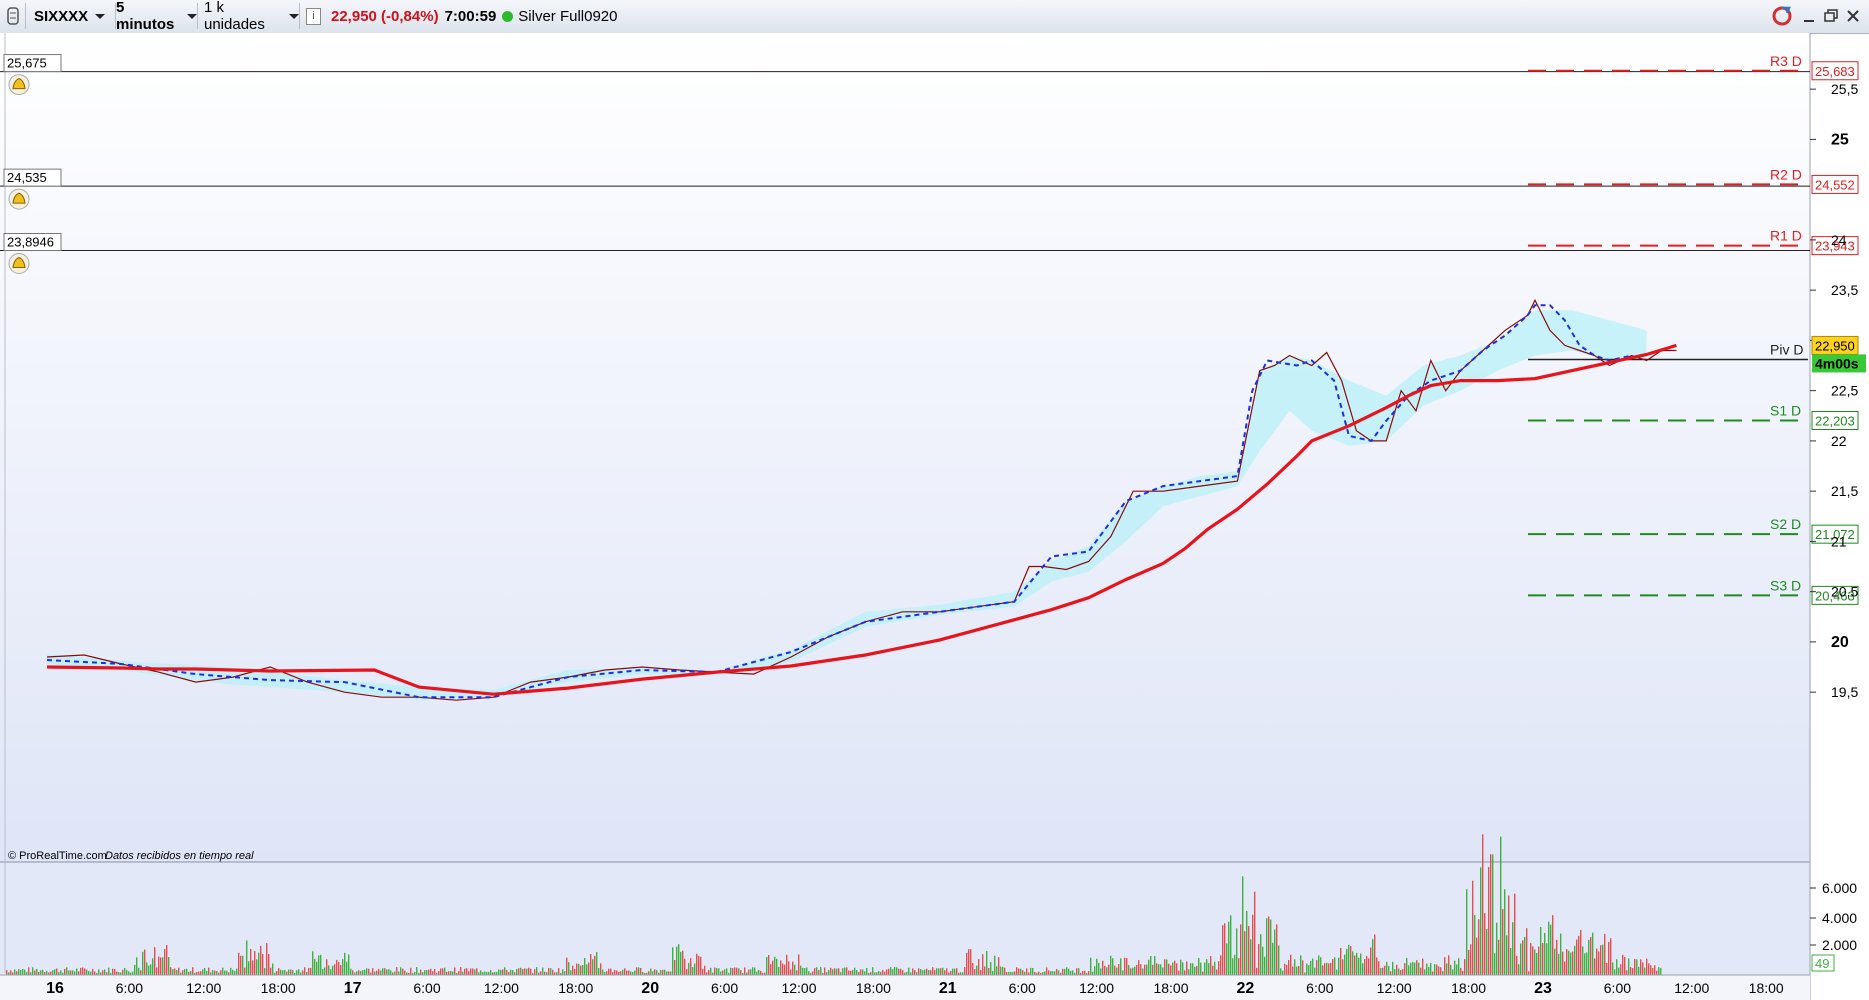 The image size is (1869, 1000). Describe the element at coordinates (313, 16) in the screenshot. I see `info-icon: i` at that location.